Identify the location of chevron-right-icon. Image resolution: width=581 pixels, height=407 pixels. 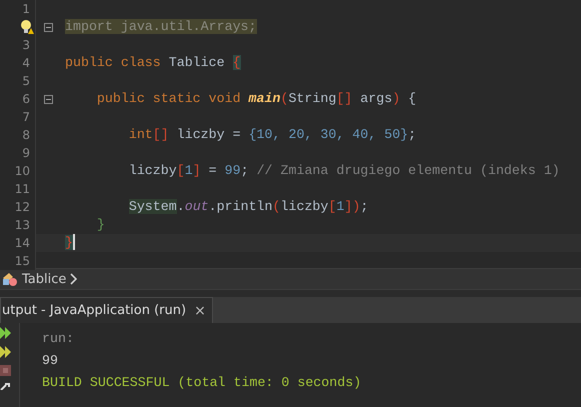
(74, 279).